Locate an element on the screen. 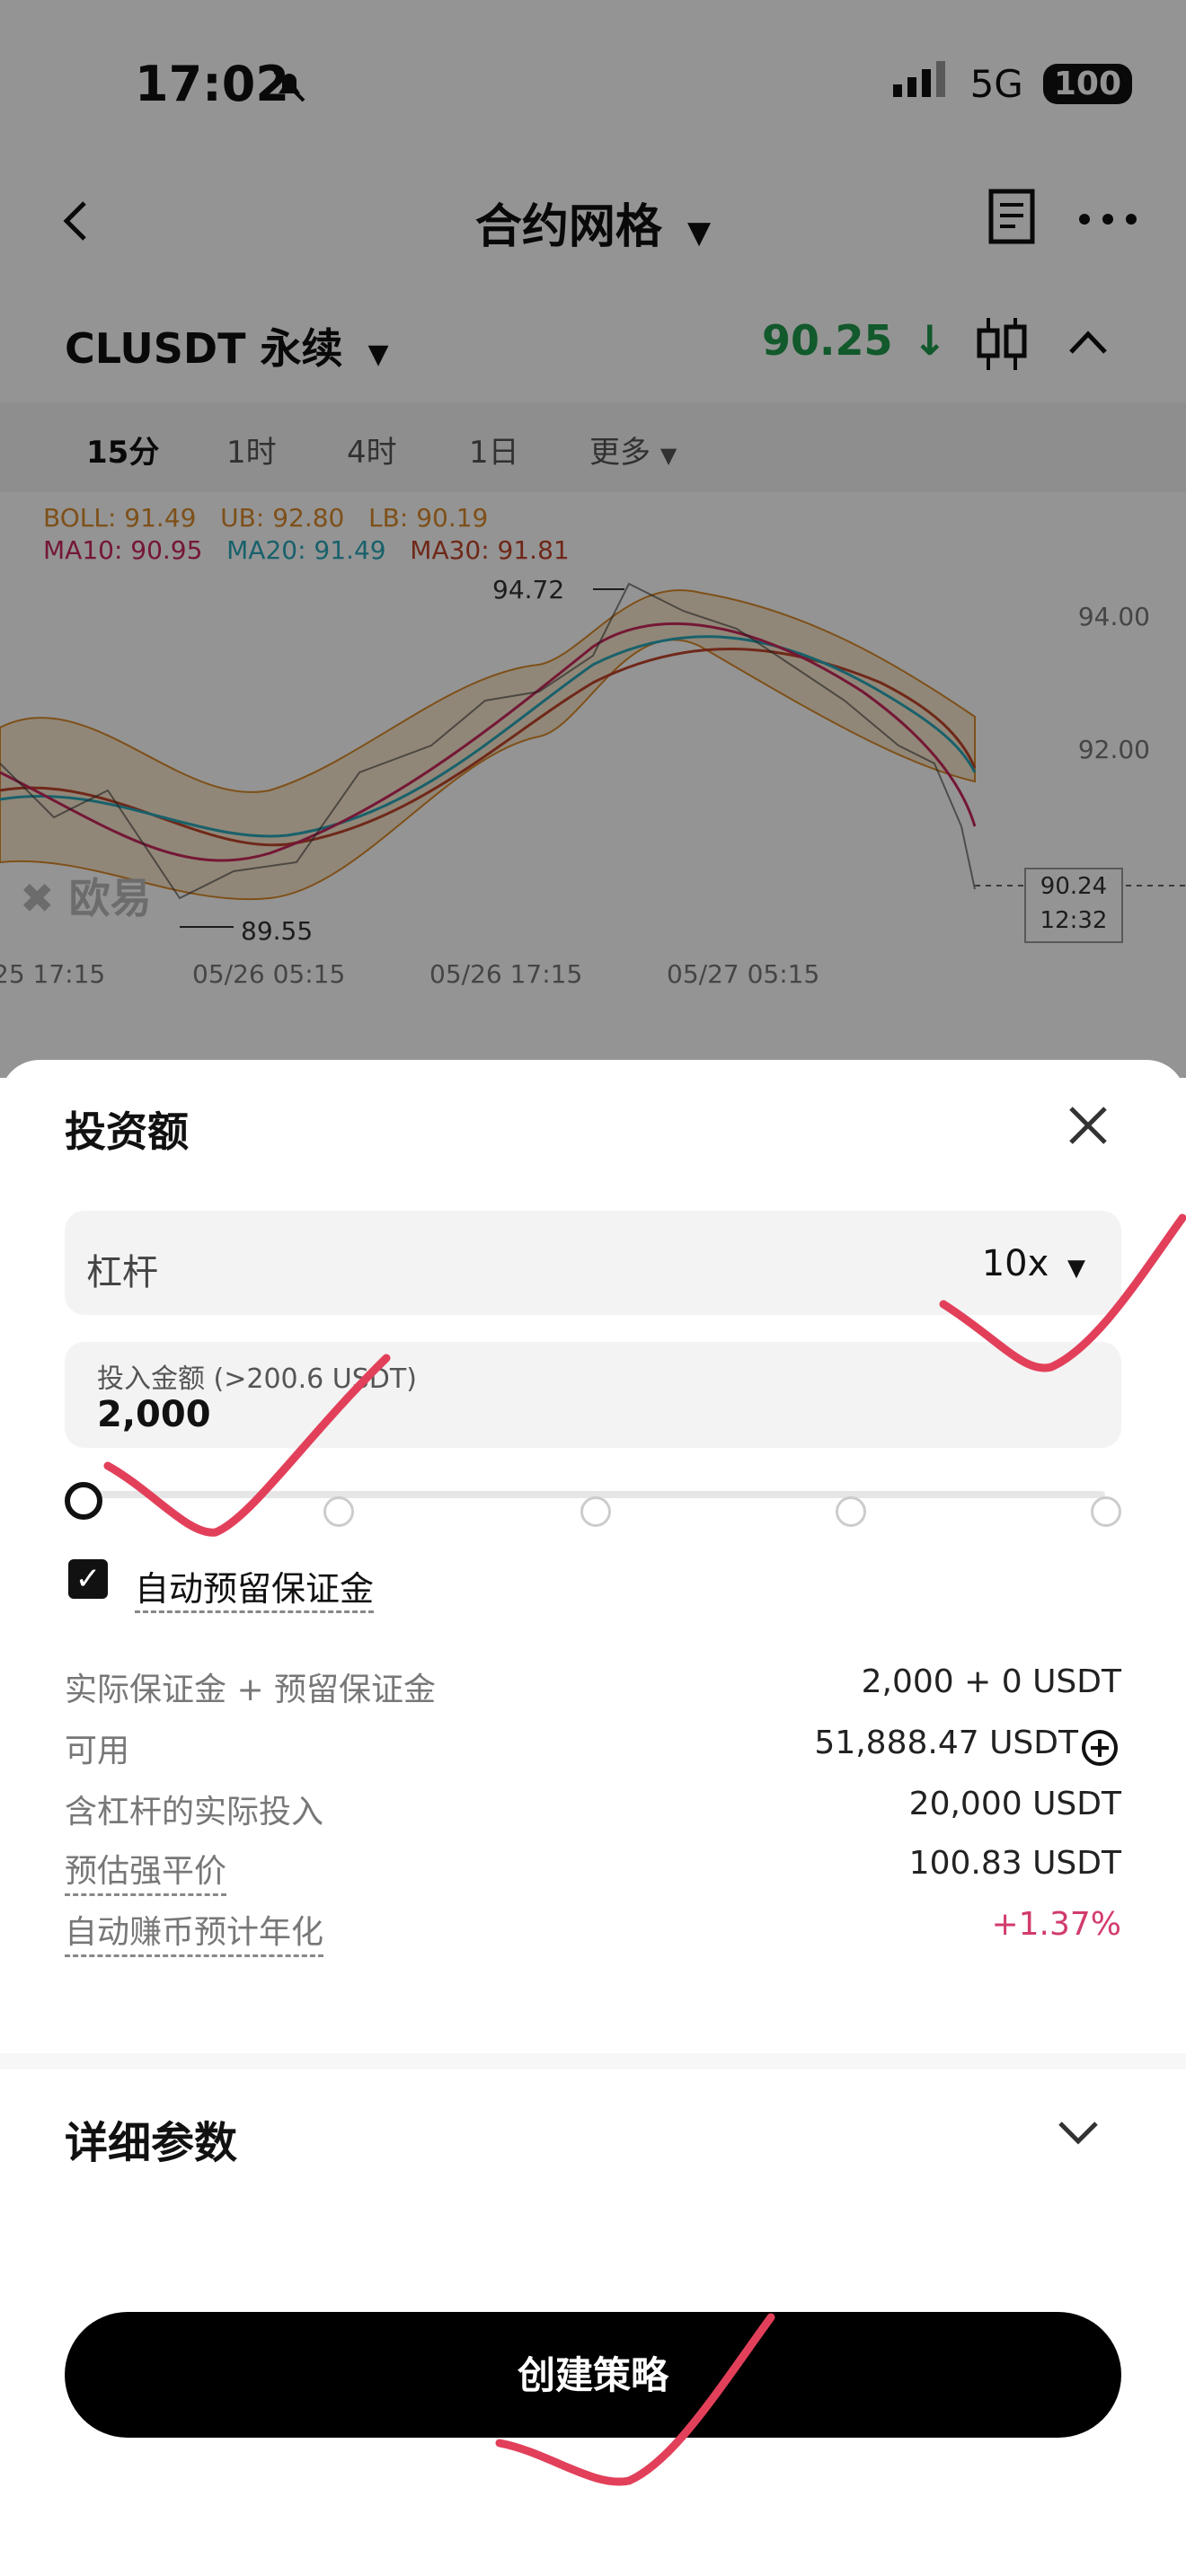 The image size is (1186, 2576). row-margin-label: 实际保证金 + 预留保证金 is located at coordinates (251, 1690).